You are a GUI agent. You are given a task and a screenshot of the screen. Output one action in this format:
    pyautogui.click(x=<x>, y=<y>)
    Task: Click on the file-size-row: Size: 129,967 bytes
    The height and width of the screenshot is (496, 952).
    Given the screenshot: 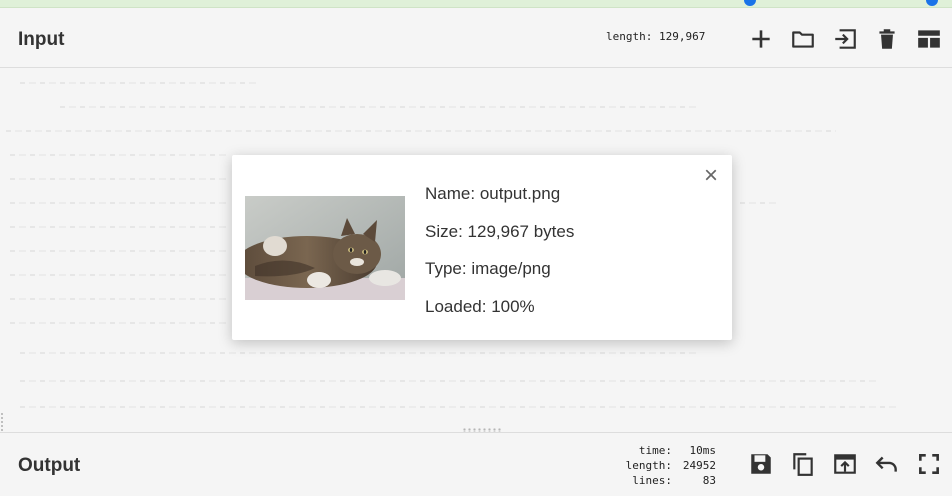 What is the action you would take?
    pyautogui.click(x=499, y=241)
    